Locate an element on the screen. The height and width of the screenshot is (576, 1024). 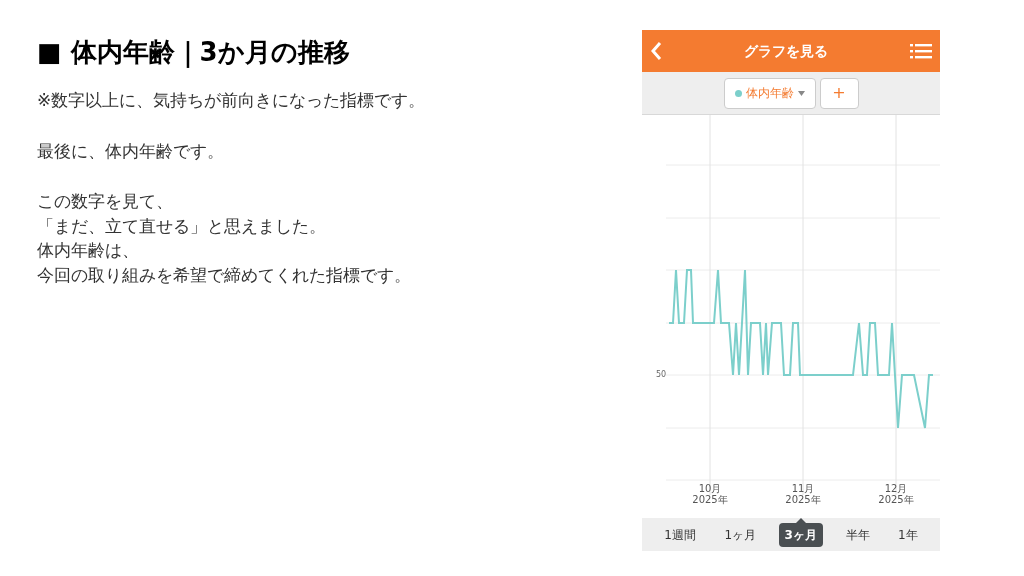
slide-paragraph: ※数字以上に、気持ちが前向きになった指標です。 is located at coordinates (232, 100).